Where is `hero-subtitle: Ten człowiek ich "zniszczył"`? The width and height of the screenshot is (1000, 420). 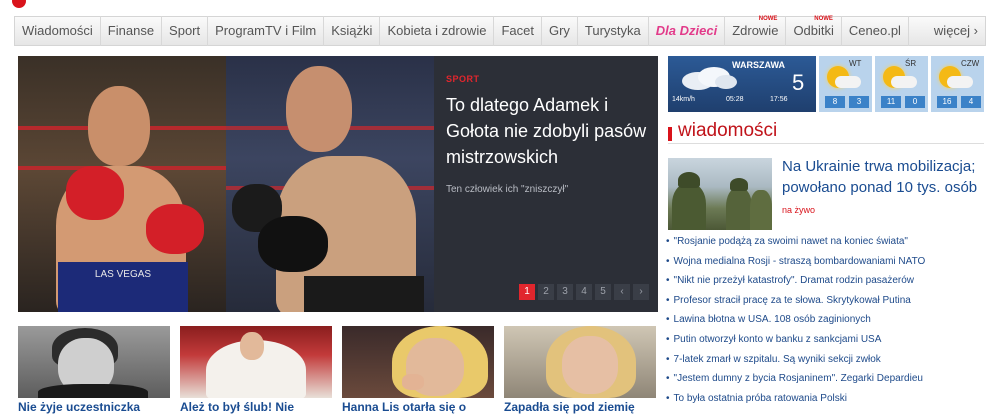 hero-subtitle: Ten człowiek ich "zniszczył" is located at coordinates (547, 189).